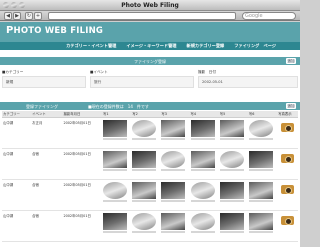 Image resolution: width=320 pixels, height=247 pixels. Describe the element at coordinates (291, 106) in the screenshot. I see `list-add-button: 追加` at that location.